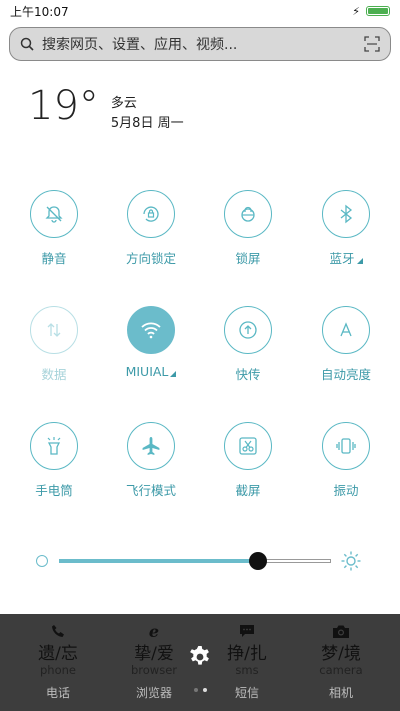 The height and width of the screenshot is (711, 400). Describe the element at coordinates (27, 44) in the screenshot. I see `search-icon` at that location.